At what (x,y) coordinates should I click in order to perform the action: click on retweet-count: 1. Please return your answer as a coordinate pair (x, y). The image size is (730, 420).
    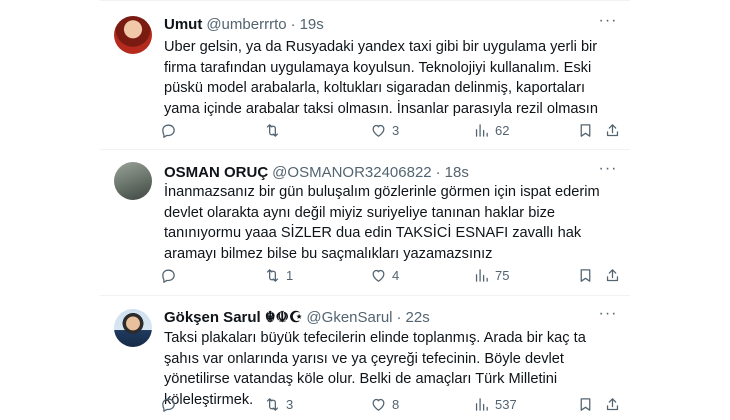
    Looking at the image, I should click on (290, 275).